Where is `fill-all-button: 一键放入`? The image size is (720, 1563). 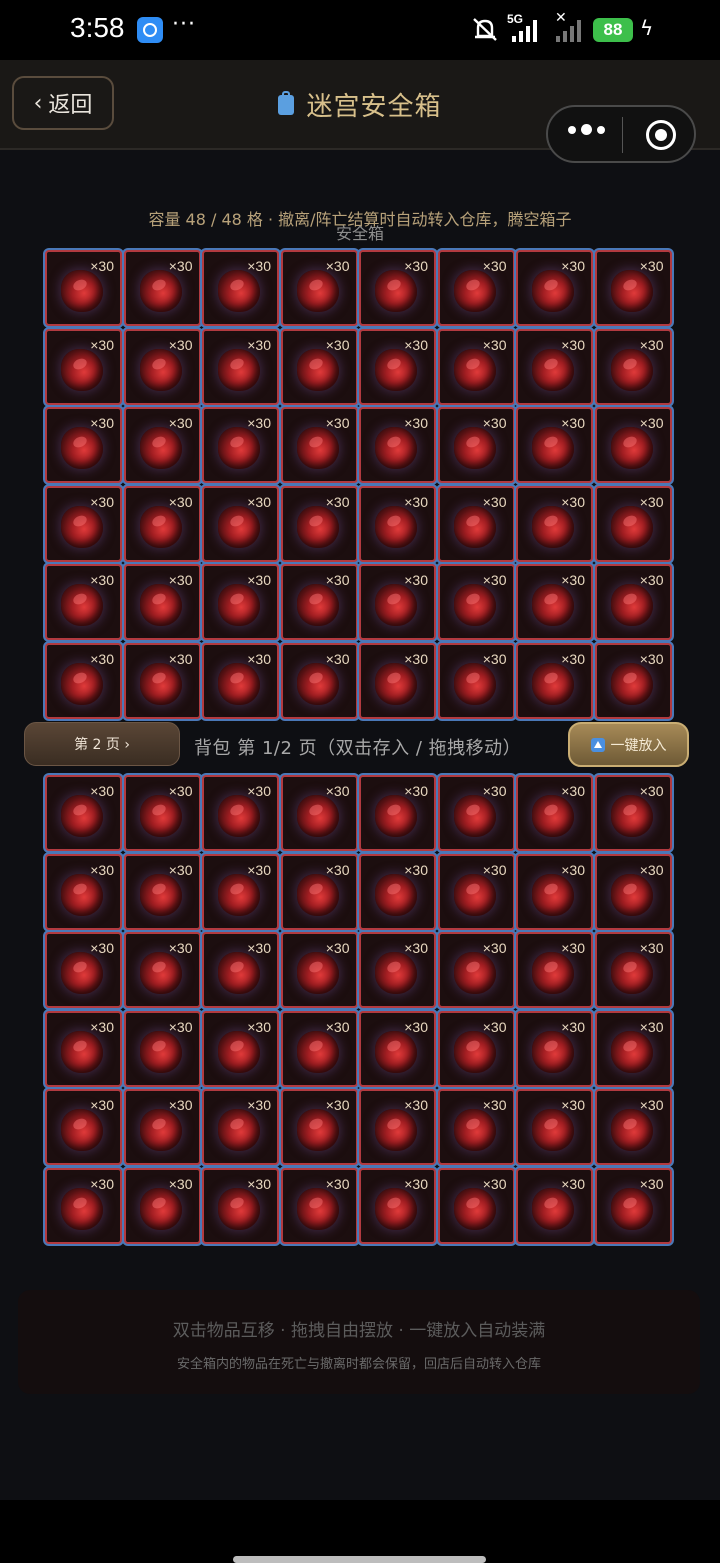
fill-all-button: 一键放入 is located at coordinates (628, 744).